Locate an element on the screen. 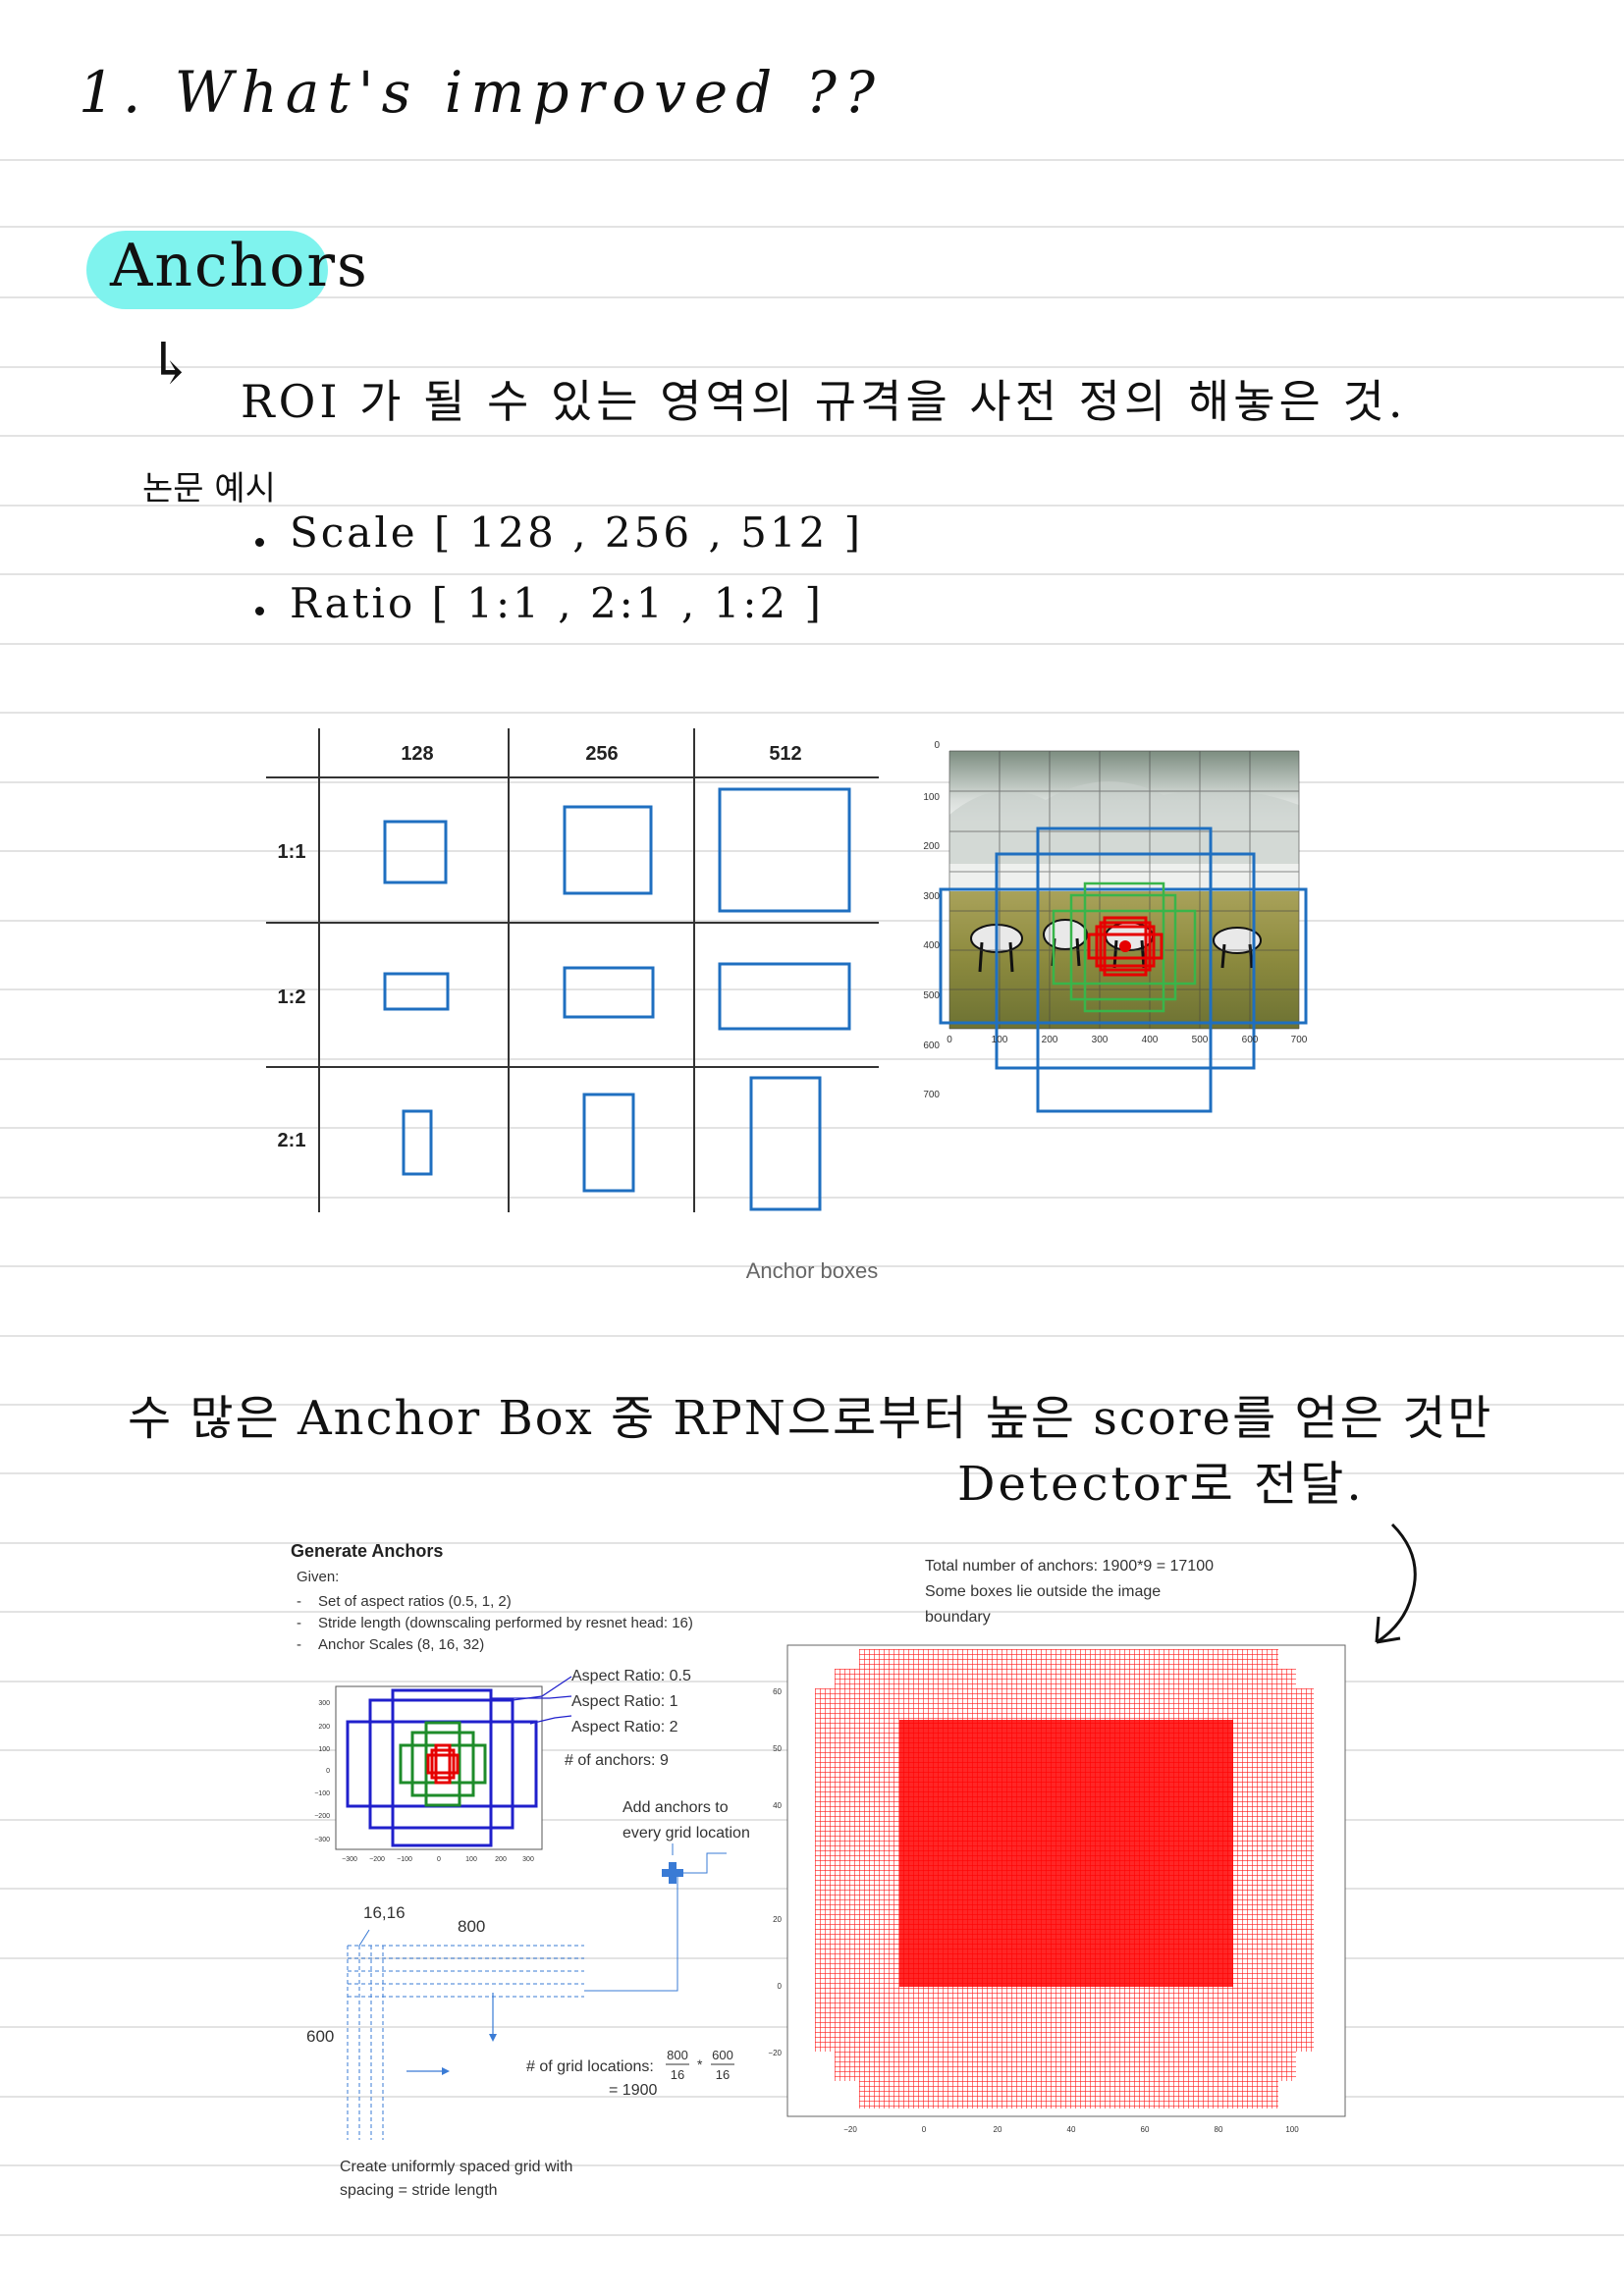 Image resolution: width=1624 pixels, height=2296 pixels. column-header: 512 is located at coordinates (785, 754).